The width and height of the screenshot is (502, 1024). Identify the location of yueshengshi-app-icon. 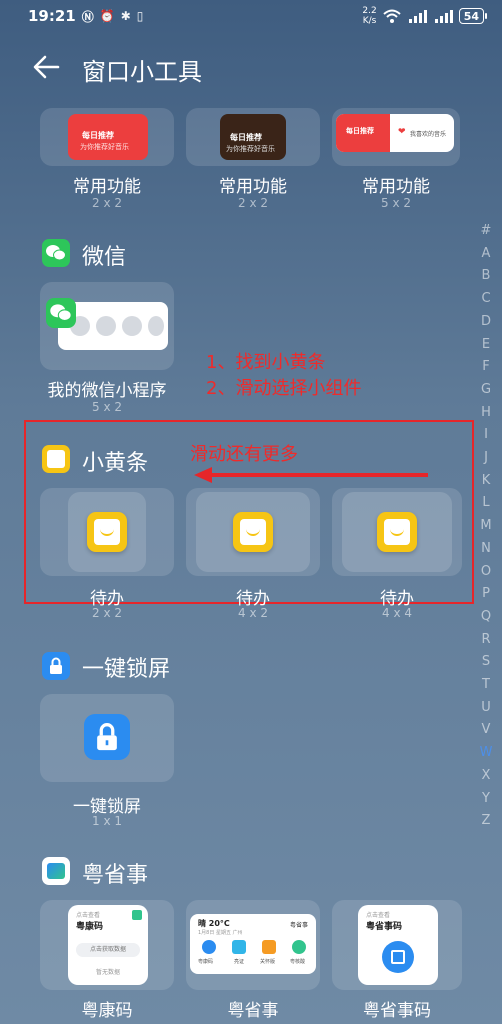
(56, 871).